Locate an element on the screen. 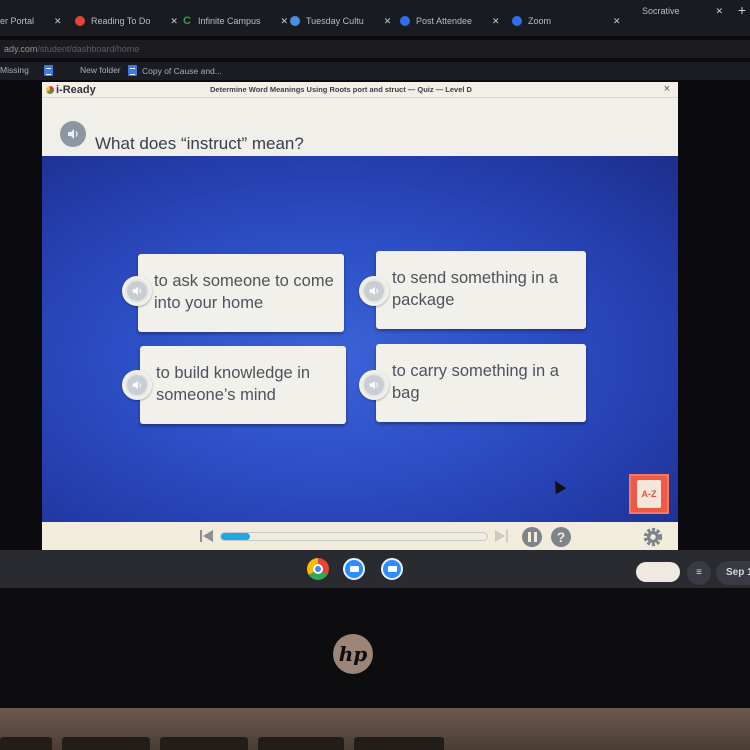 Image resolution: width=750 pixels, height=750 pixels. address-path: /student/dashboard/home is located at coordinates (88, 49).